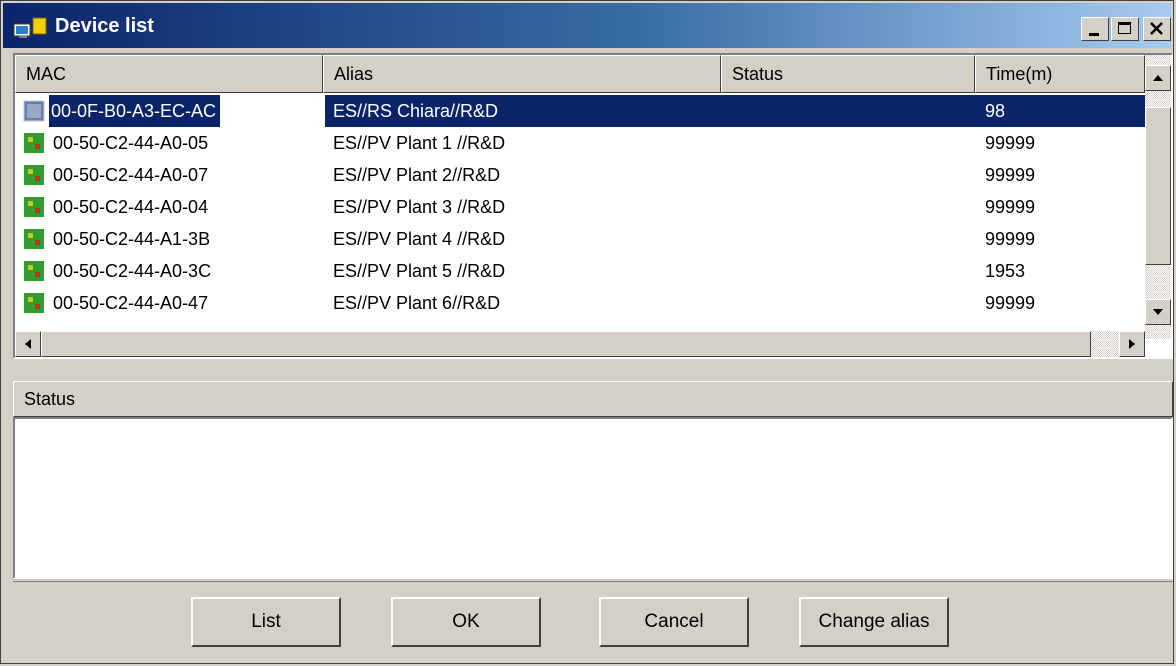 Image resolution: width=1176 pixels, height=666 pixels. Describe the element at coordinates (1005, 271) in the screenshot. I see `time-cell: 1953` at that location.